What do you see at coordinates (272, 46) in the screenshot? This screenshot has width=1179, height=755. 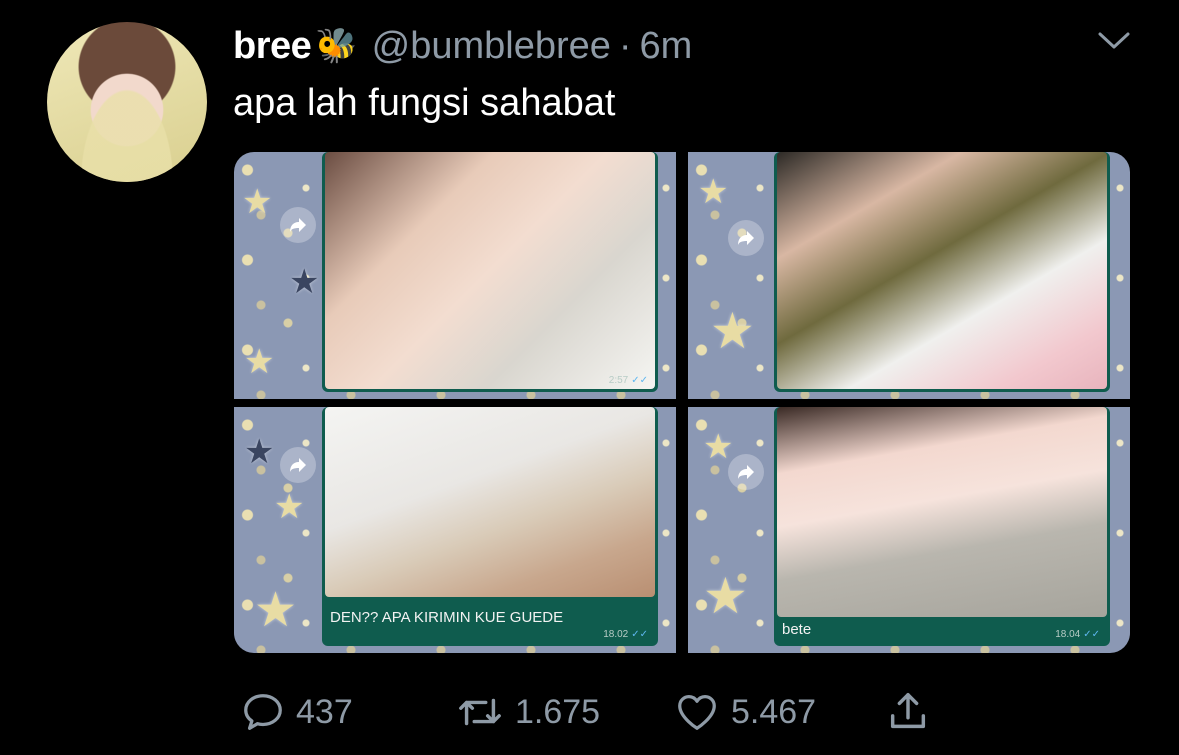 I see `display-name: bree` at bounding box center [272, 46].